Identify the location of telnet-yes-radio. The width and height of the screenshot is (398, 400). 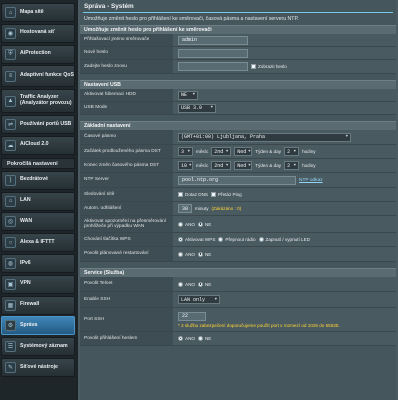
(180, 284).